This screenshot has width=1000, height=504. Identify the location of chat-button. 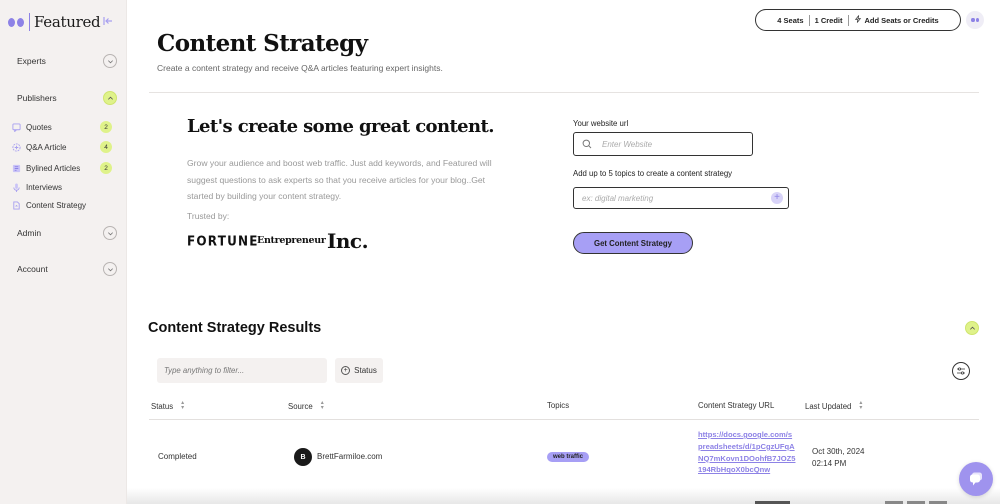
(976, 479).